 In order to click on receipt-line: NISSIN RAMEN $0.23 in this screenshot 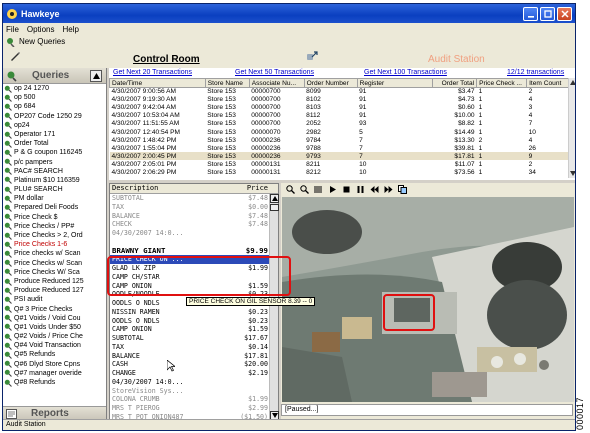, I will do `click(190, 312)`.